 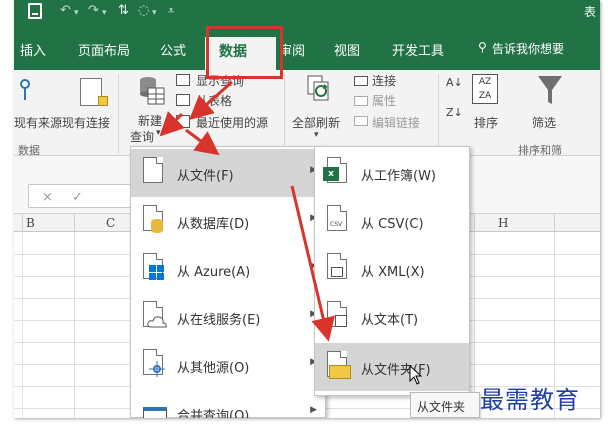 I want to click on menu-item-label: 合并查询(Q), so click(x=213, y=413).